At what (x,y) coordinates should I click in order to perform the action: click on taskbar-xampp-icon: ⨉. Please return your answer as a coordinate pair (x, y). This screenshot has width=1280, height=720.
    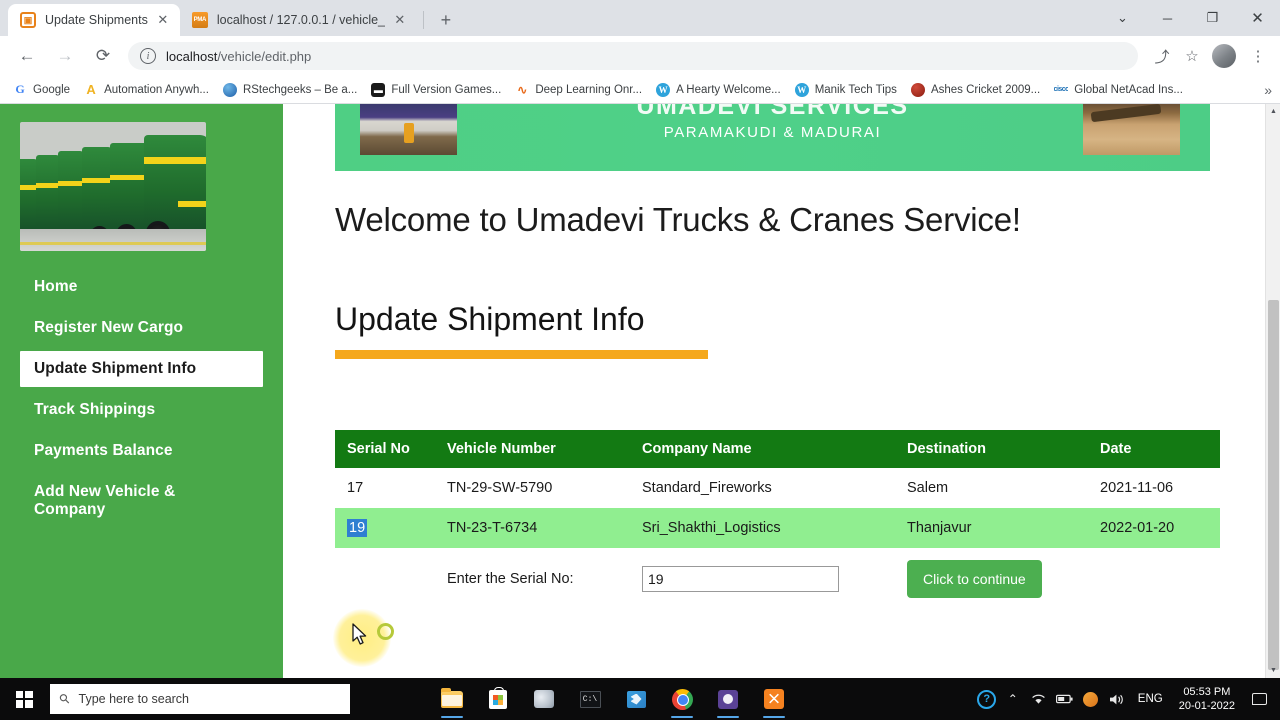
    Looking at the image, I should click on (774, 699).